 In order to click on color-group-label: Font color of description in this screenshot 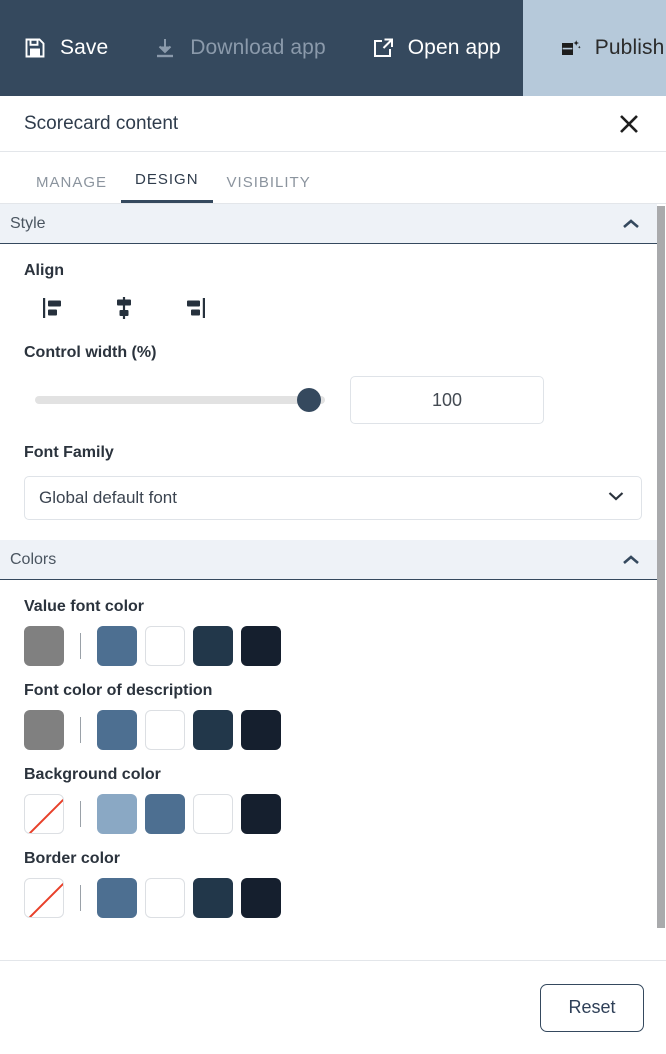, I will do `click(118, 690)`.